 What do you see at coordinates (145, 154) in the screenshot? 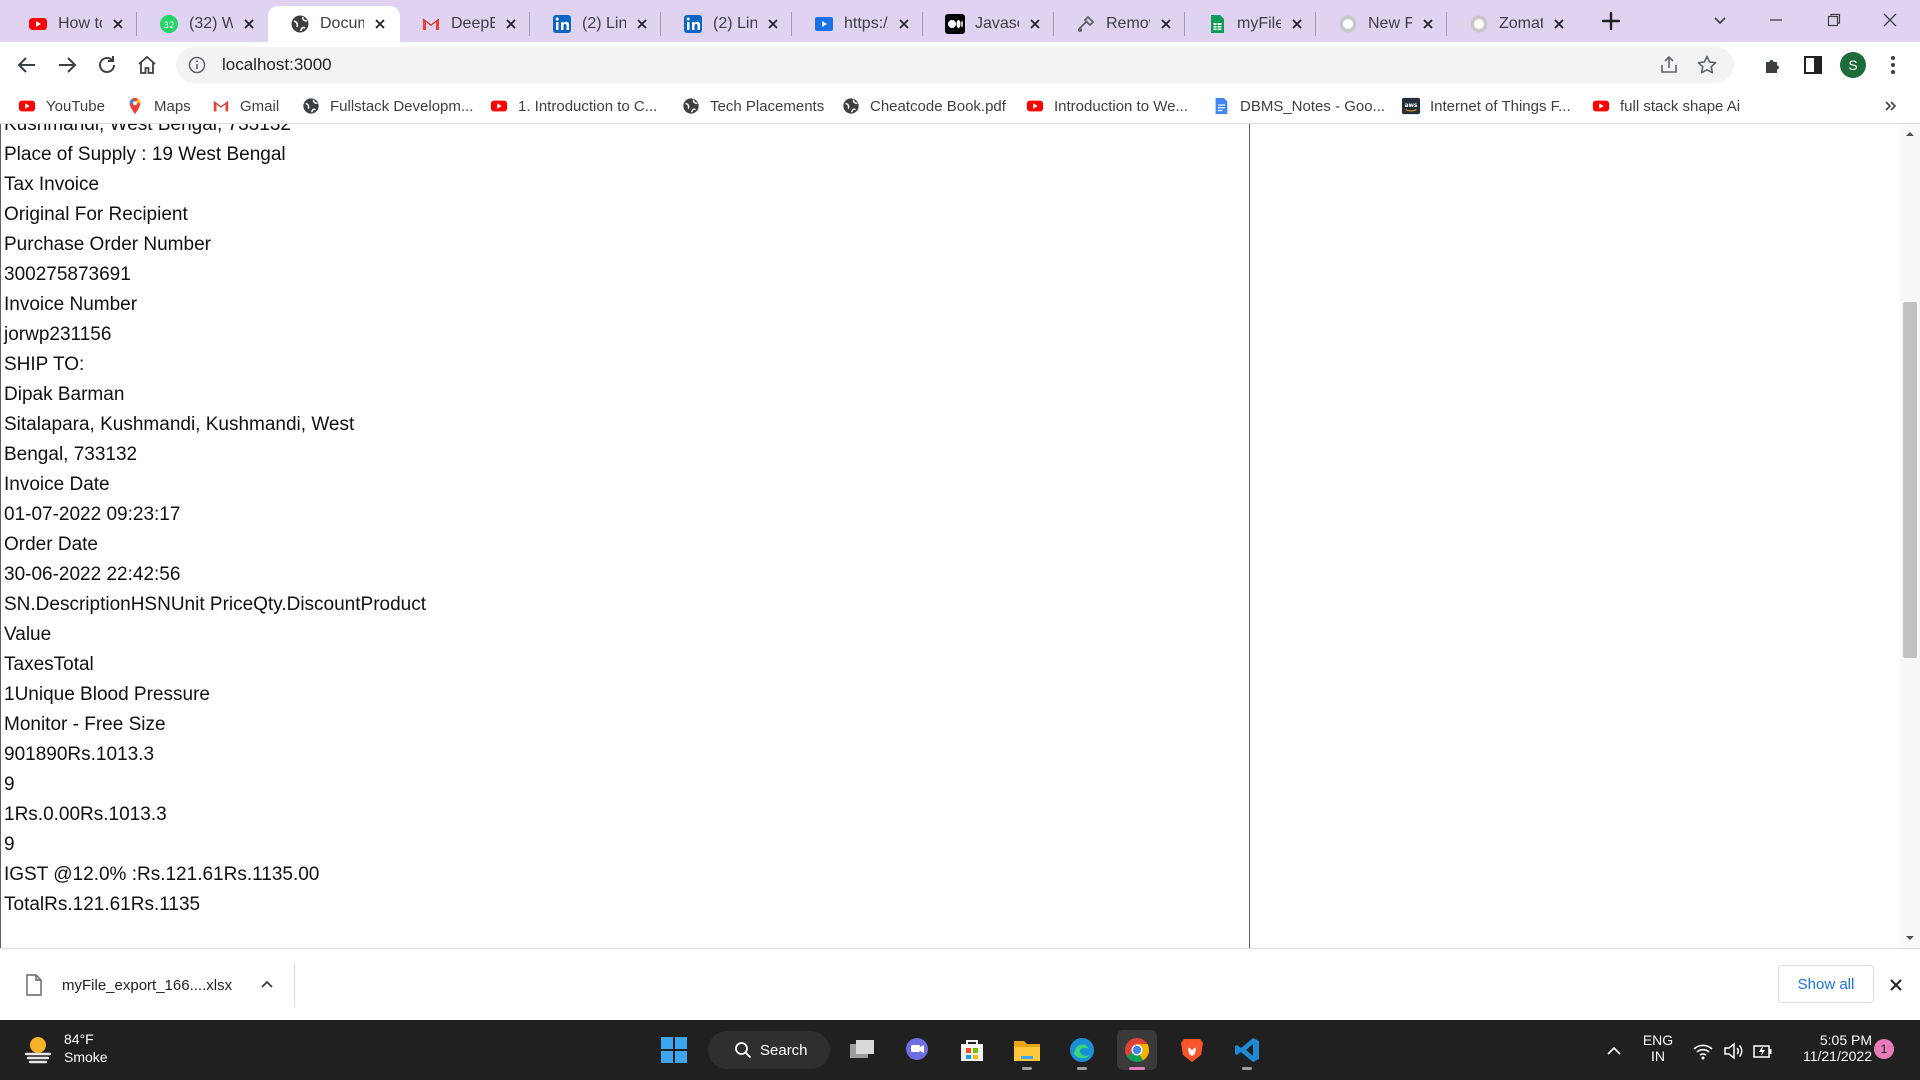
I see `invoice-line: Place of Supply : 19 West Bengal` at bounding box center [145, 154].